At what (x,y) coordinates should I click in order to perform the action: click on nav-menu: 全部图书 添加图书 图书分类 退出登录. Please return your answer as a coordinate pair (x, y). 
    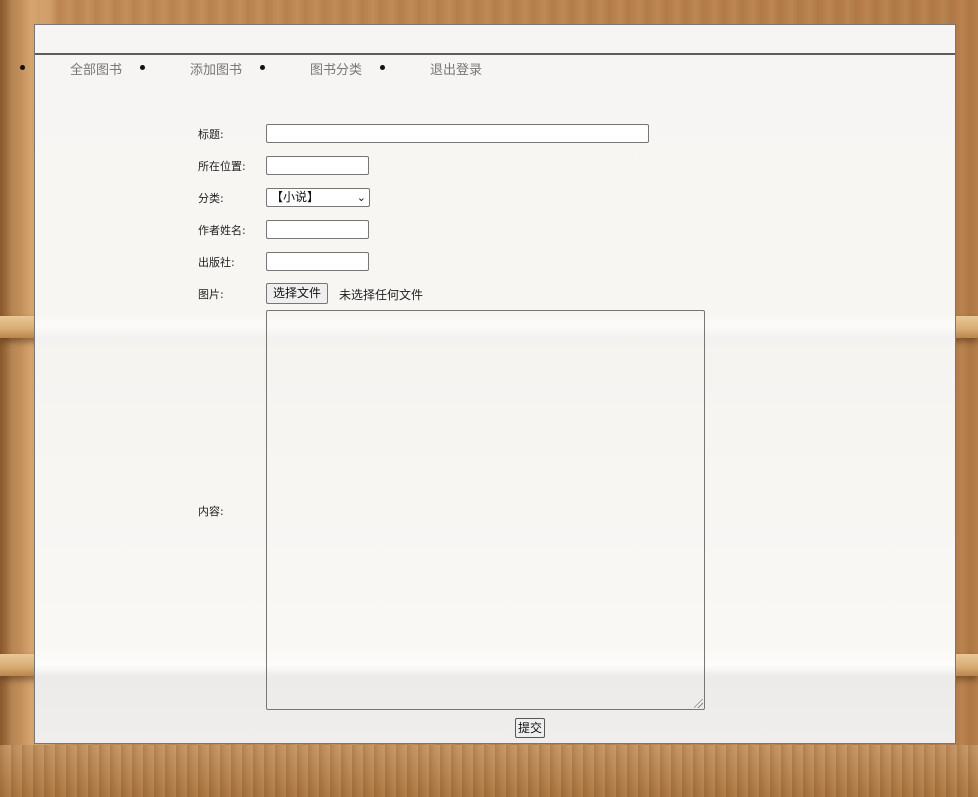
    Looking at the image, I should click on (300, 68).